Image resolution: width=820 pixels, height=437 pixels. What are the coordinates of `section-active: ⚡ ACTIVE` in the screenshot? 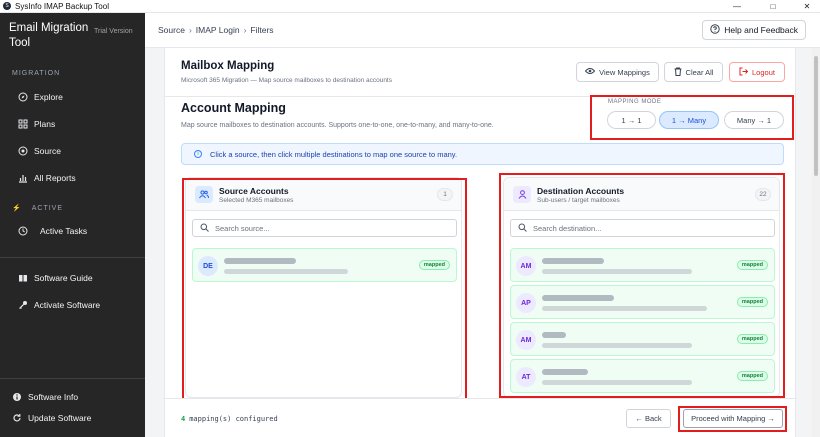 It's located at (38, 208).